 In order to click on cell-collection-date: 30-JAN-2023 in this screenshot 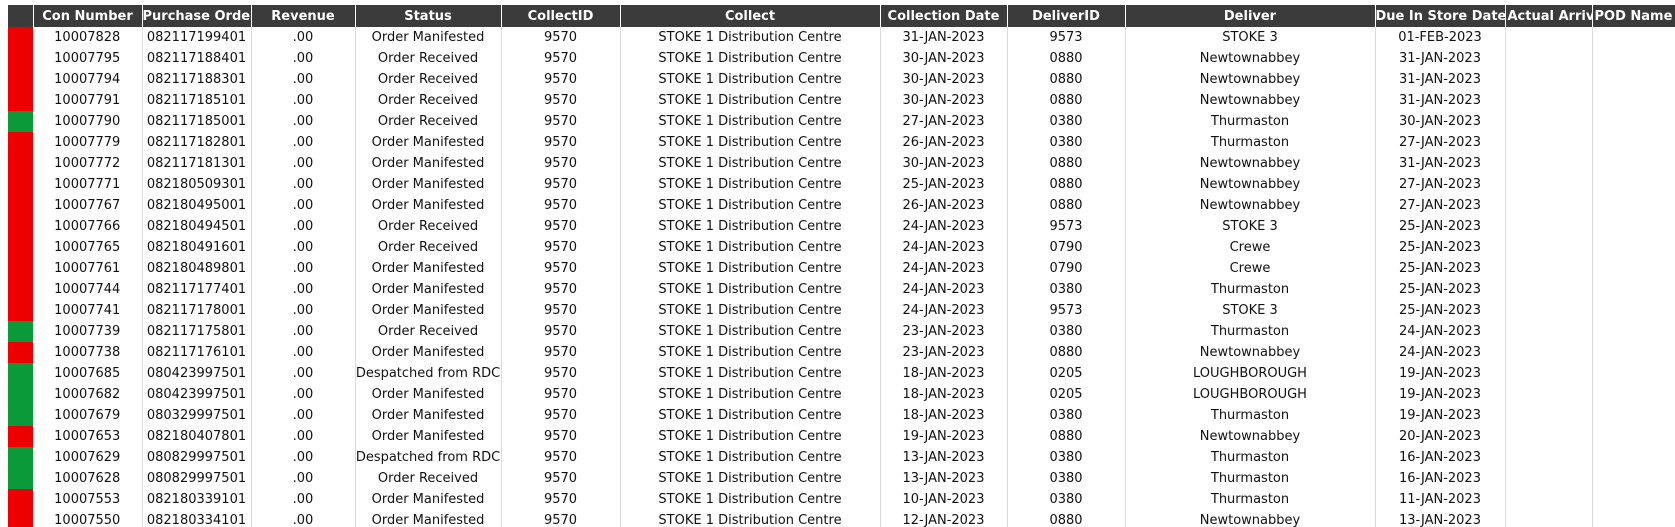, I will do `click(944, 79)`.